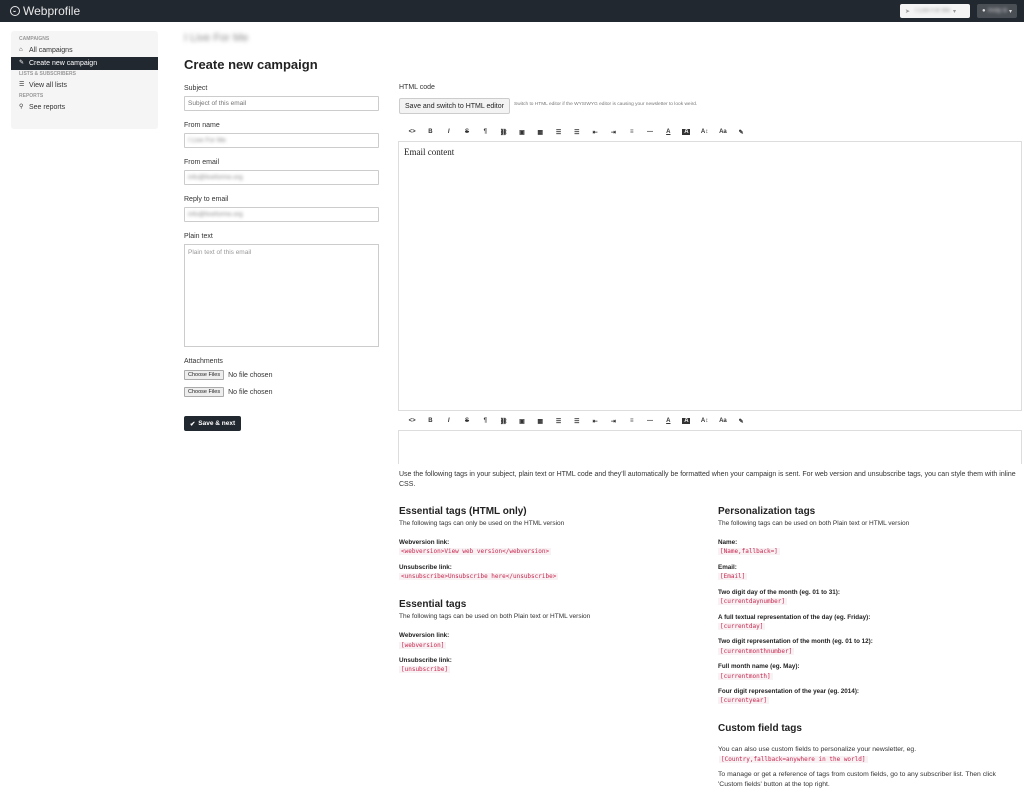  I want to click on reply-to-input: info@liveforme.org, so click(281, 214).